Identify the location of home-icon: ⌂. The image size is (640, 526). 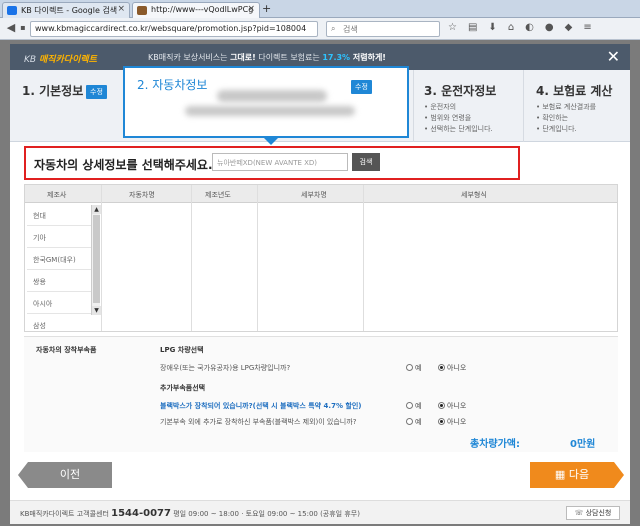
(516, 27).